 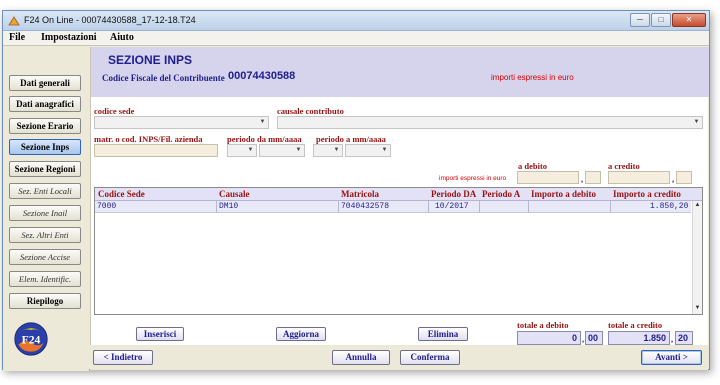 I want to click on footer-bar: < Indietro Annulla Conferma Avanti >, so click(x=399, y=357).